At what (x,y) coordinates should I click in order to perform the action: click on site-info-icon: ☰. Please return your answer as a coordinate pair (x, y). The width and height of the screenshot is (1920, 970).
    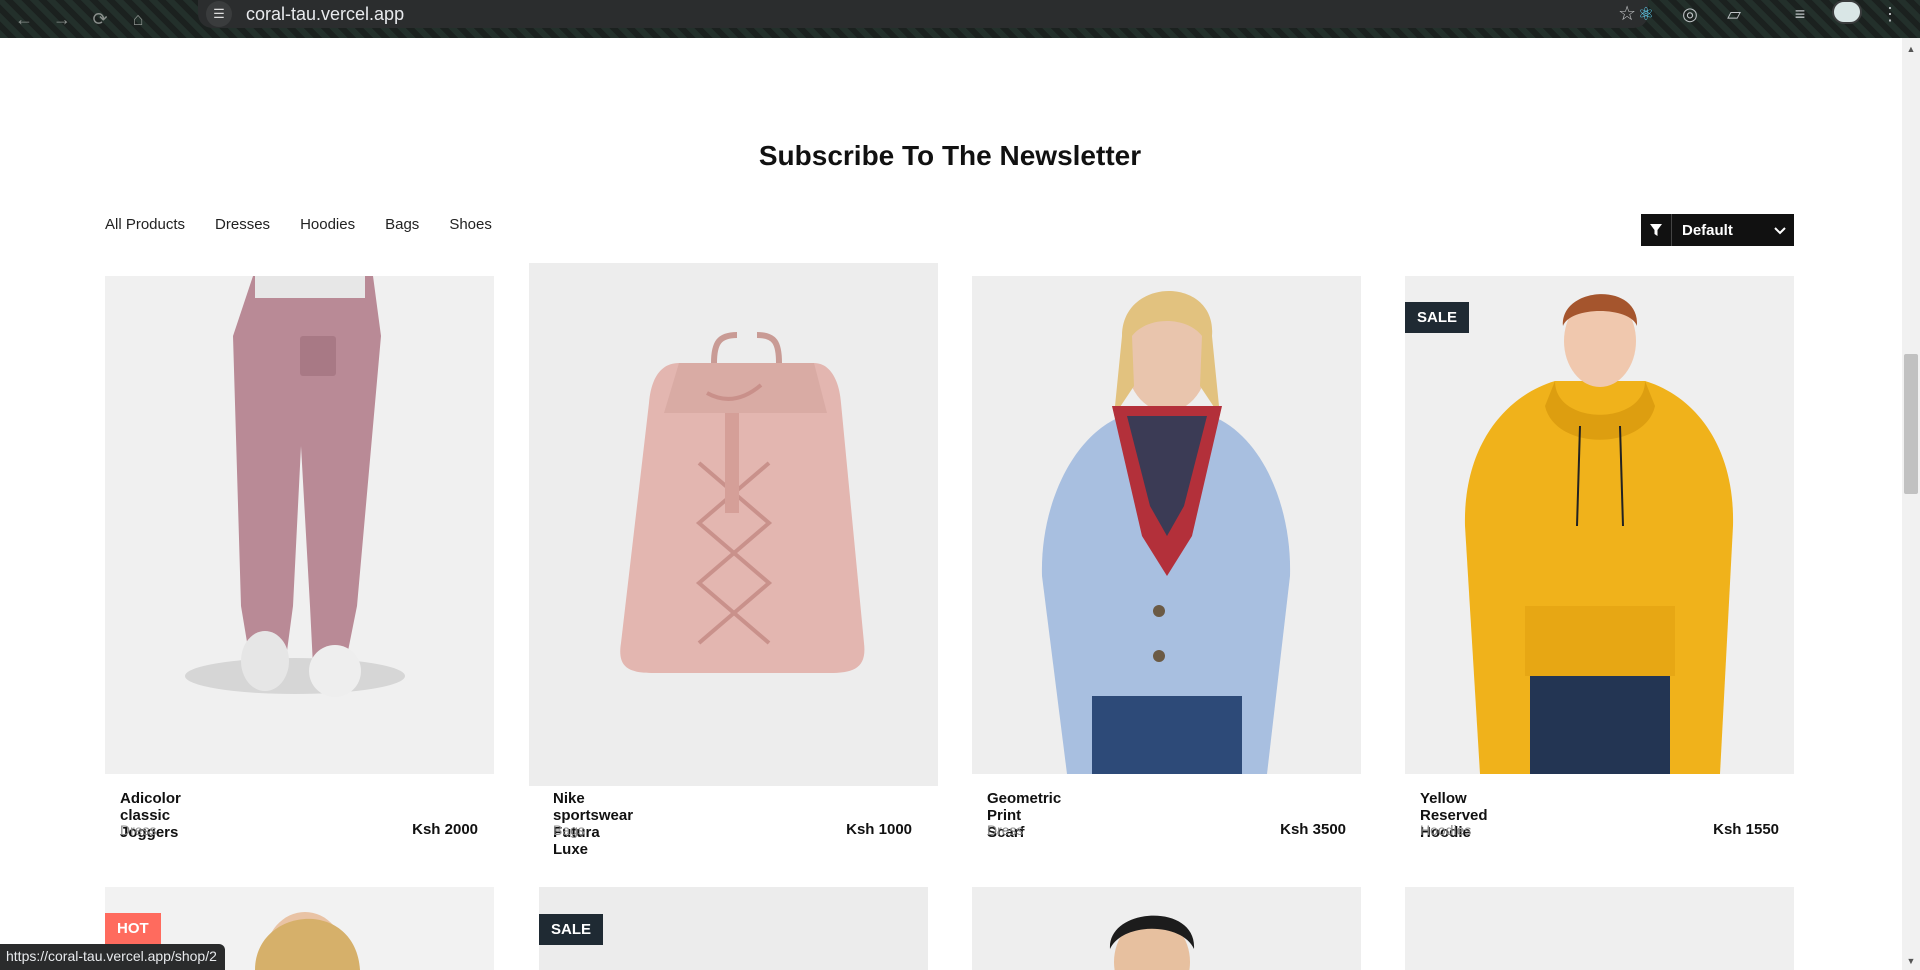
    Looking at the image, I should click on (219, 14).